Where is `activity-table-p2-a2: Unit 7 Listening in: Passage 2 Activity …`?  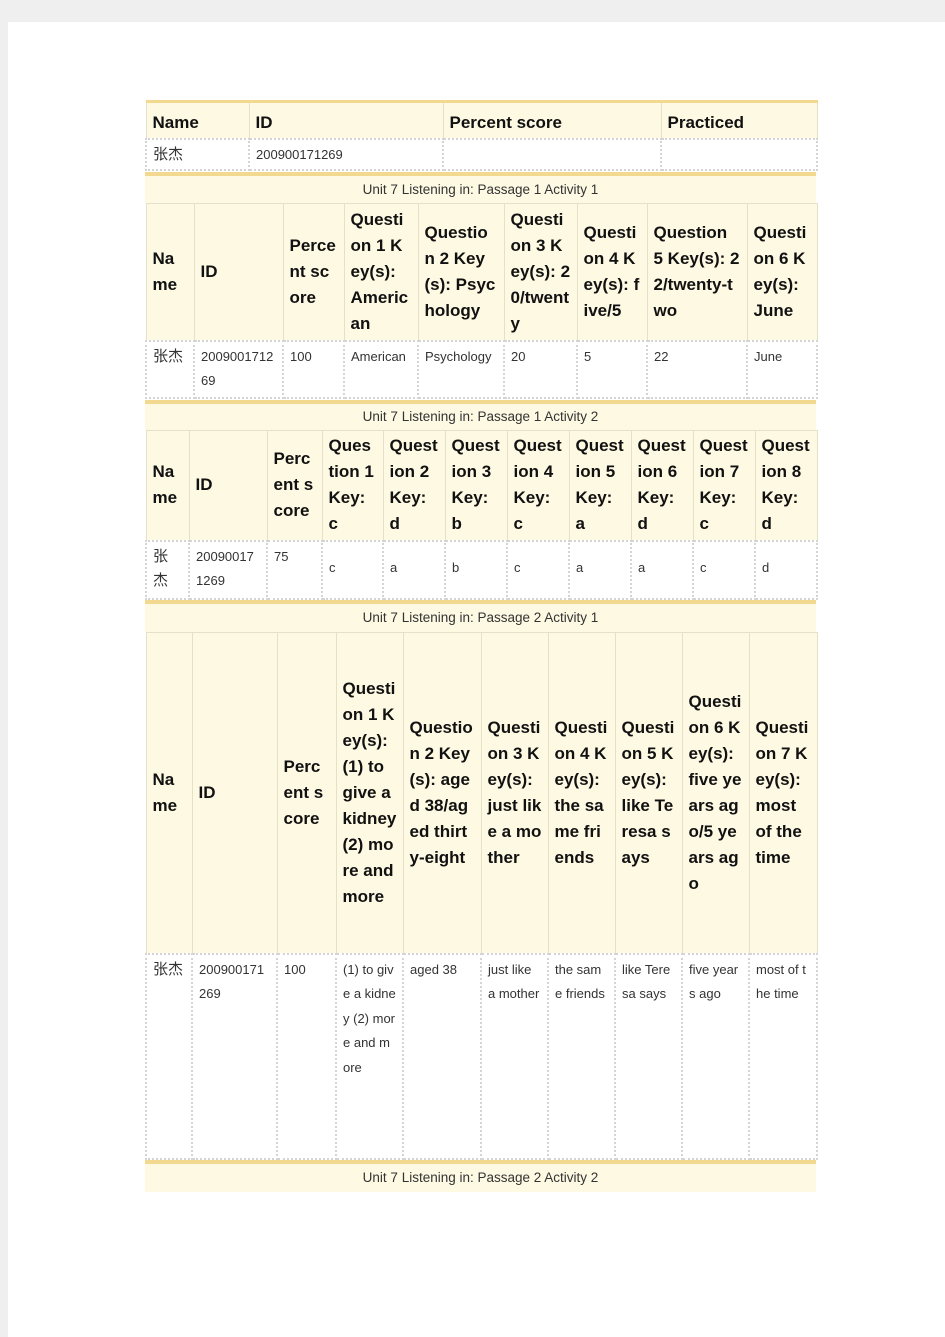
activity-table-p2-a2: Unit 7 Listening in: Passage 2 Activity … is located at coordinates (480, 1176).